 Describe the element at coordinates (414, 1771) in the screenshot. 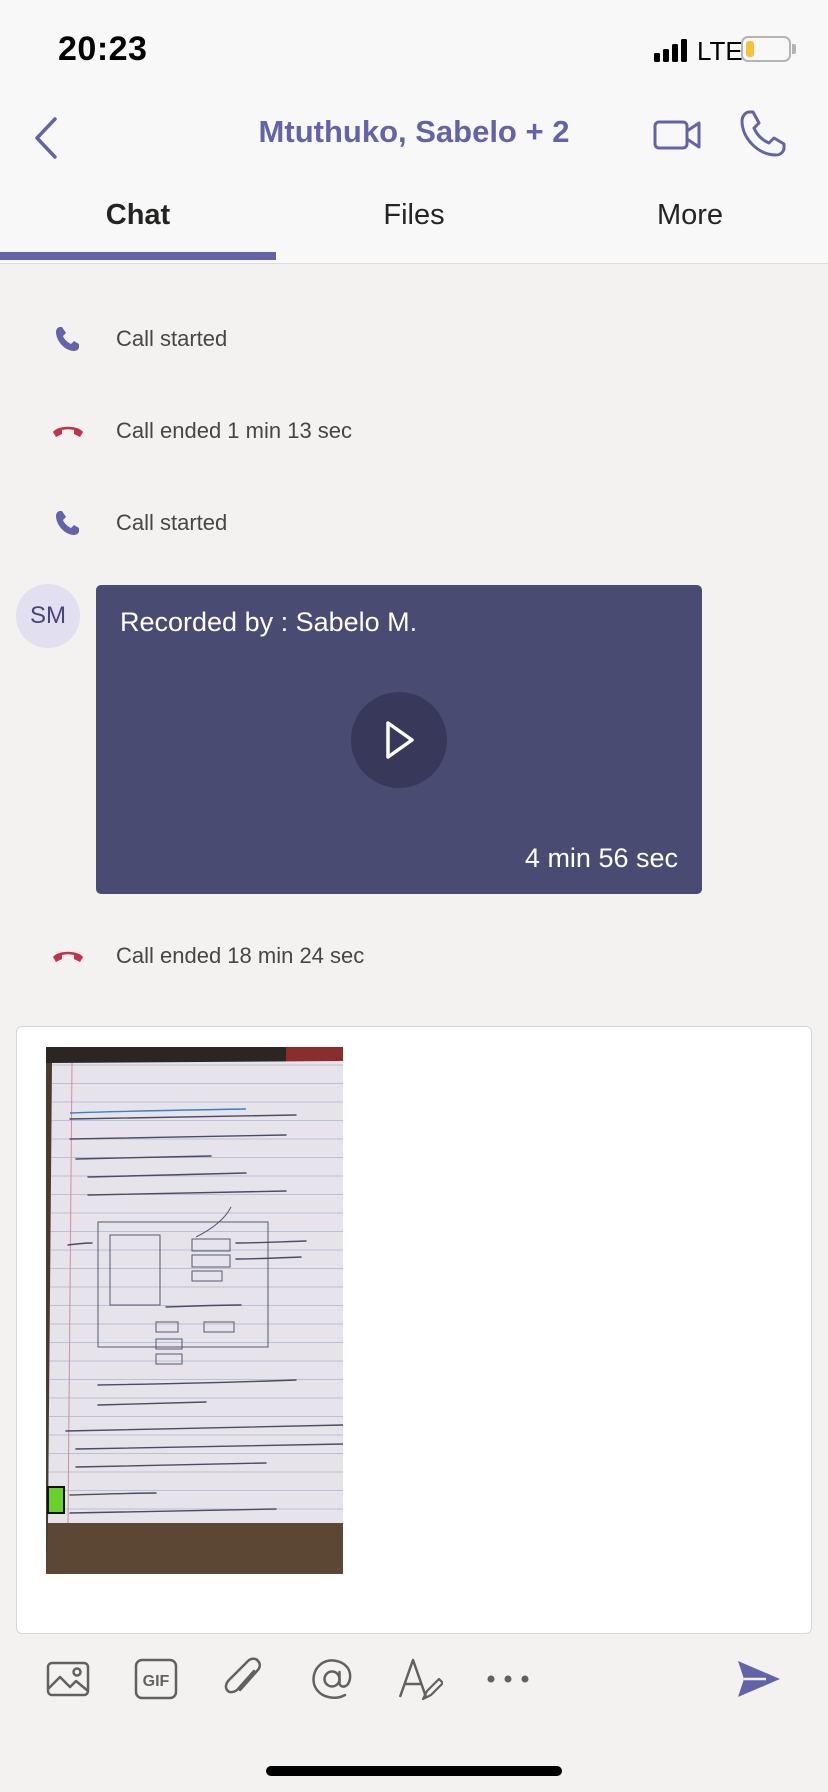

I see `home-indicator` at that location.